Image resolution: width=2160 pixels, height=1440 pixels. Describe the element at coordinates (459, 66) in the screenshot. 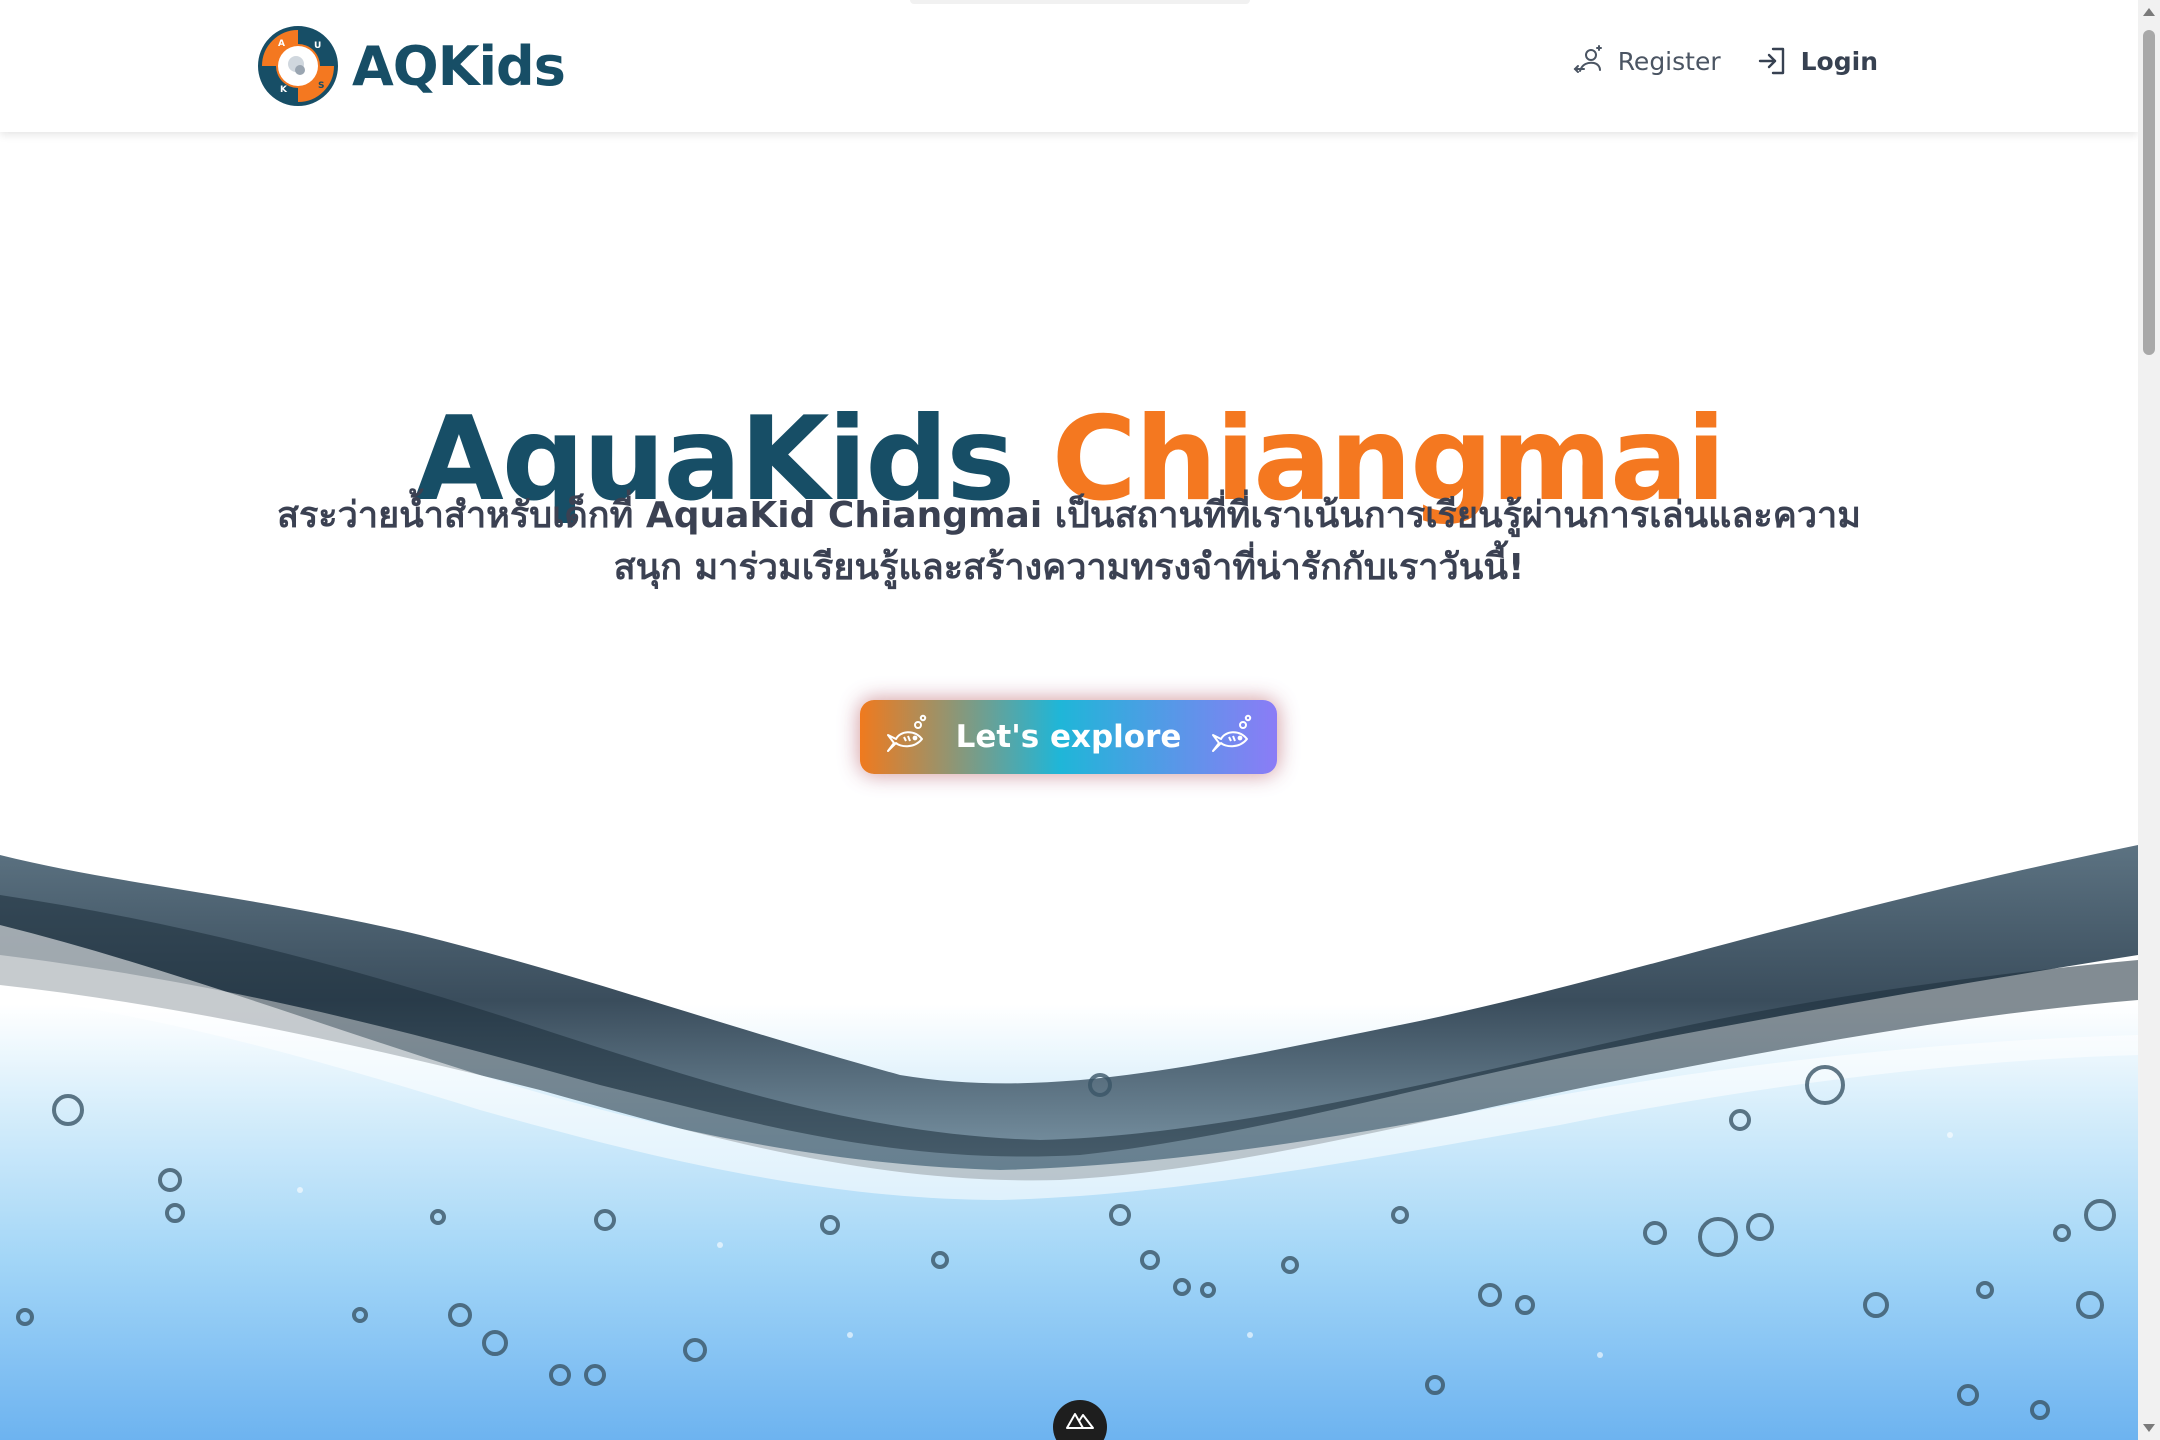

I see `brand-name: AQKids` at that location.